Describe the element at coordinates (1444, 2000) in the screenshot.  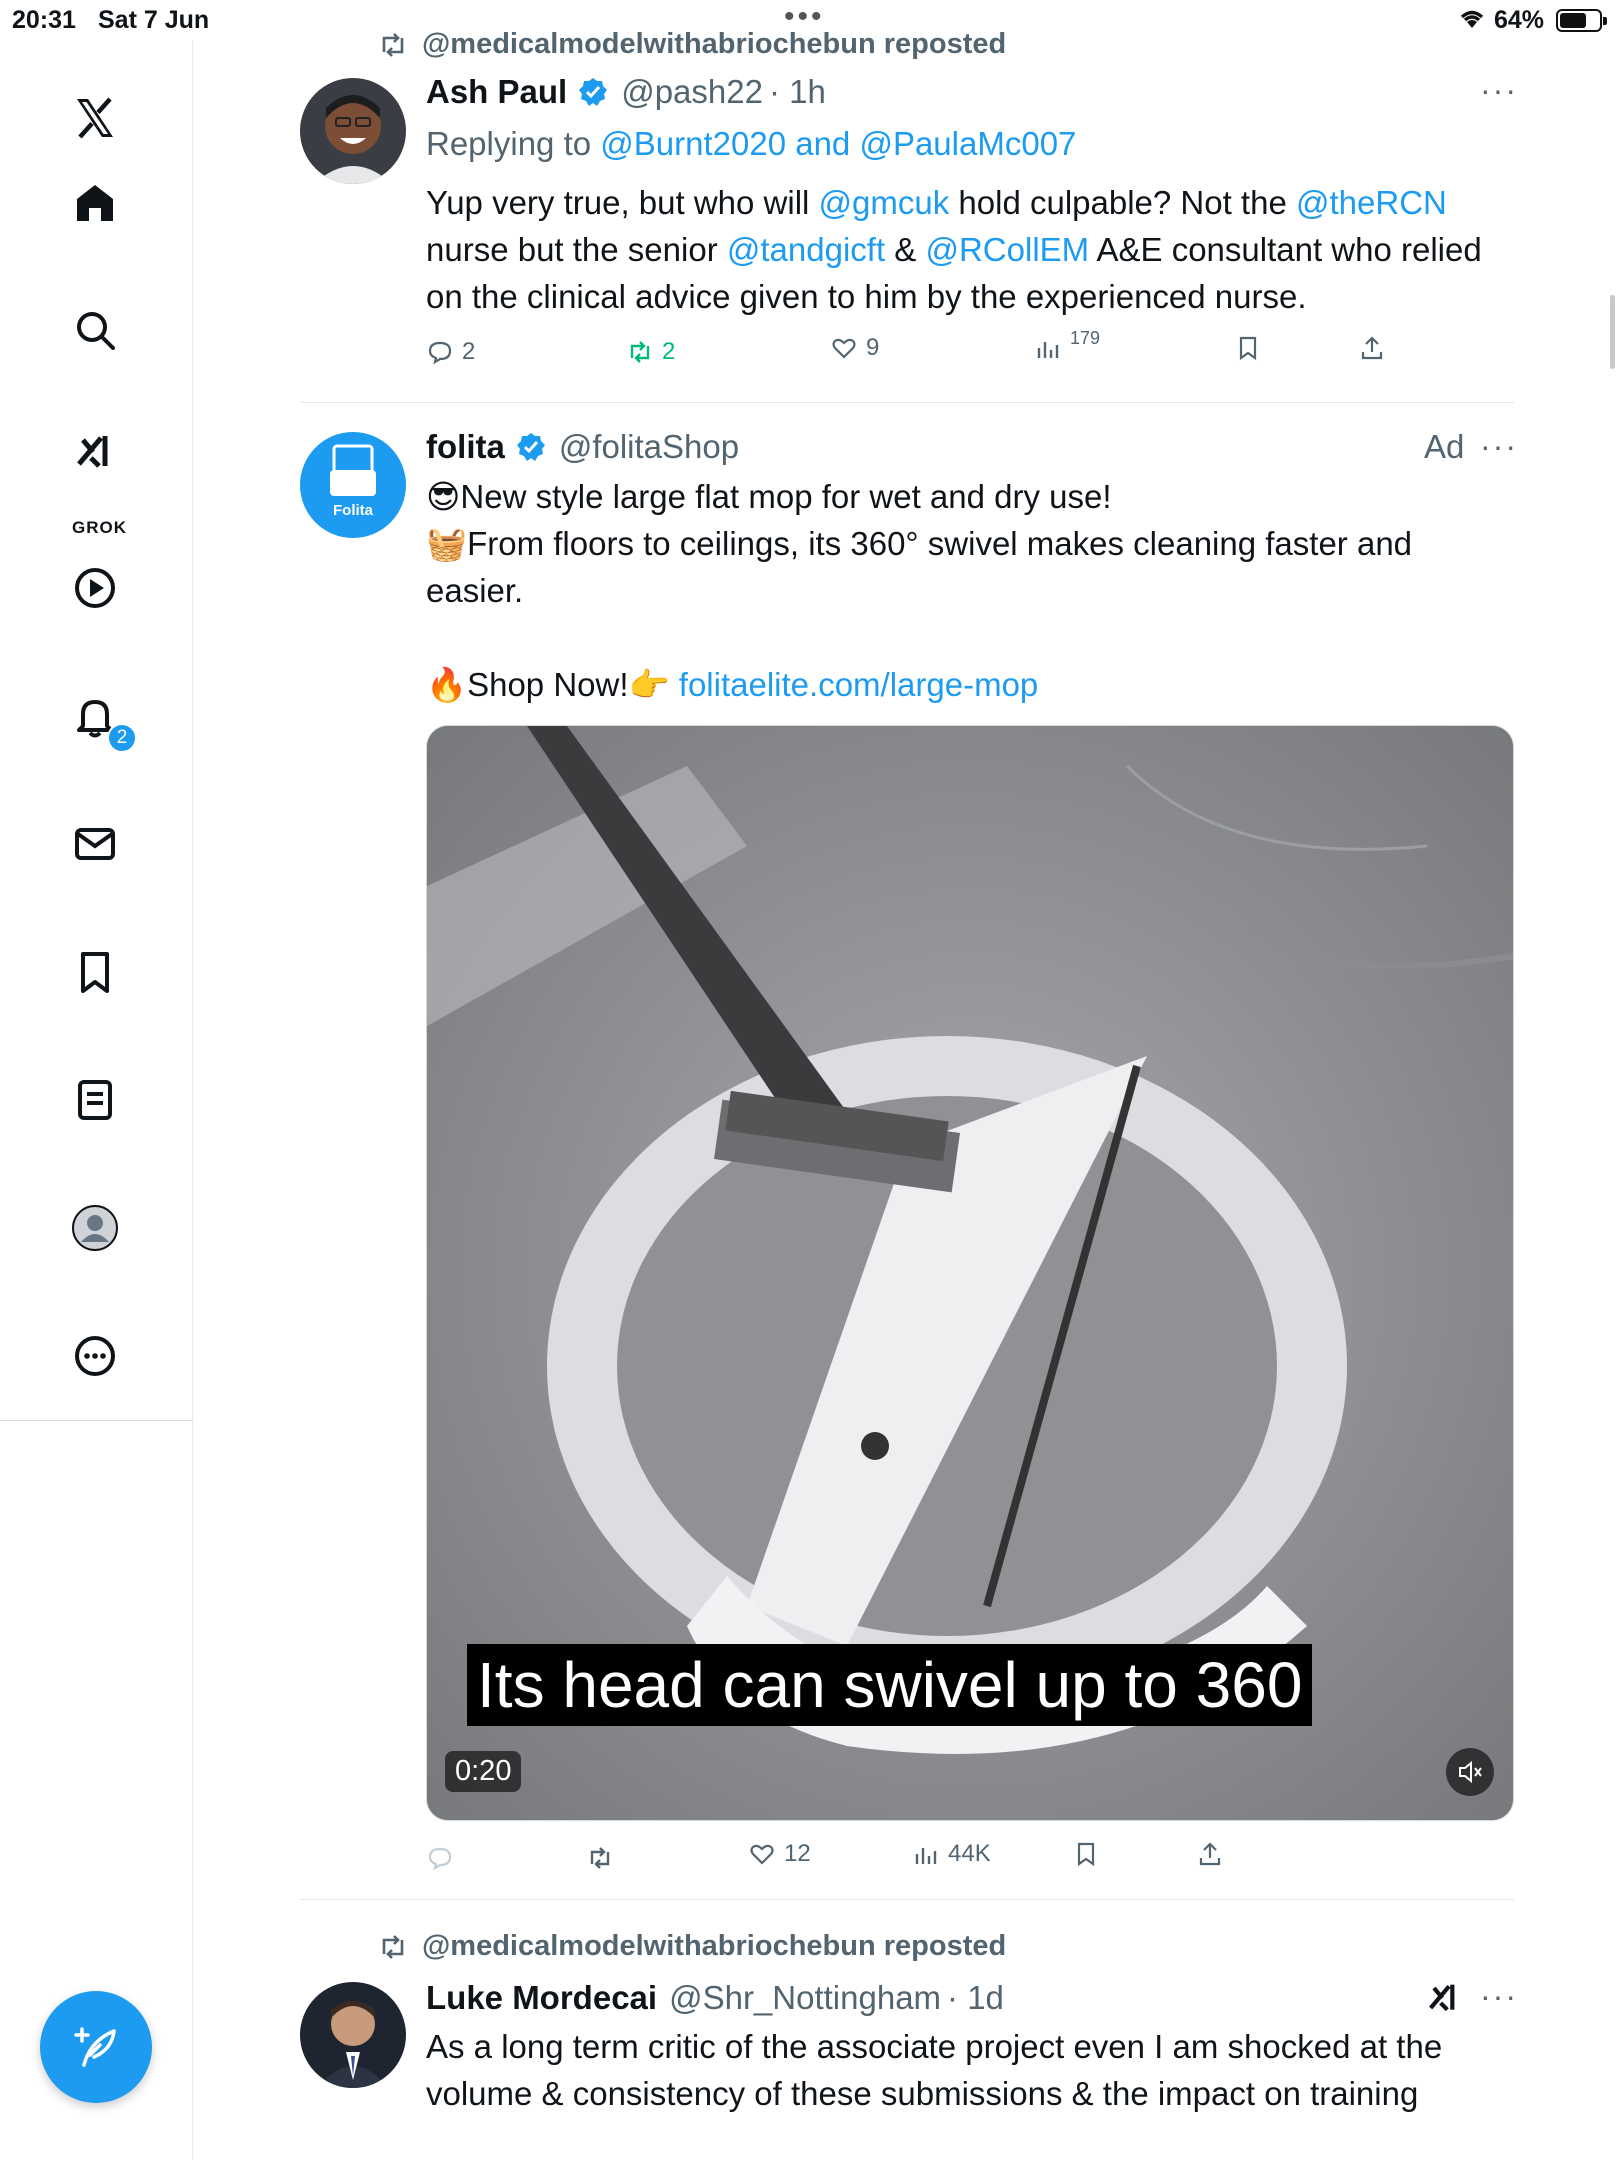
I see `grok-explain-icon` at that location.